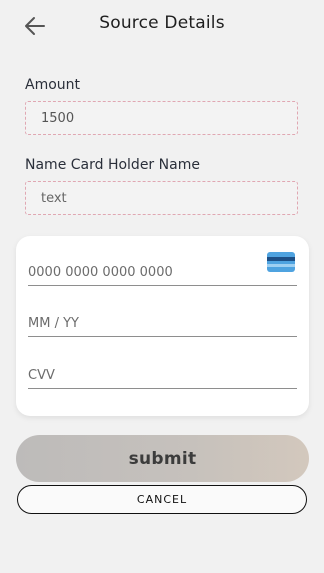 The height and width of the screenshot is (573, 324). What do you see at coordinates (138, 323) in the screenshot?
I see `expiry-input` at bounding box center [138, 323].